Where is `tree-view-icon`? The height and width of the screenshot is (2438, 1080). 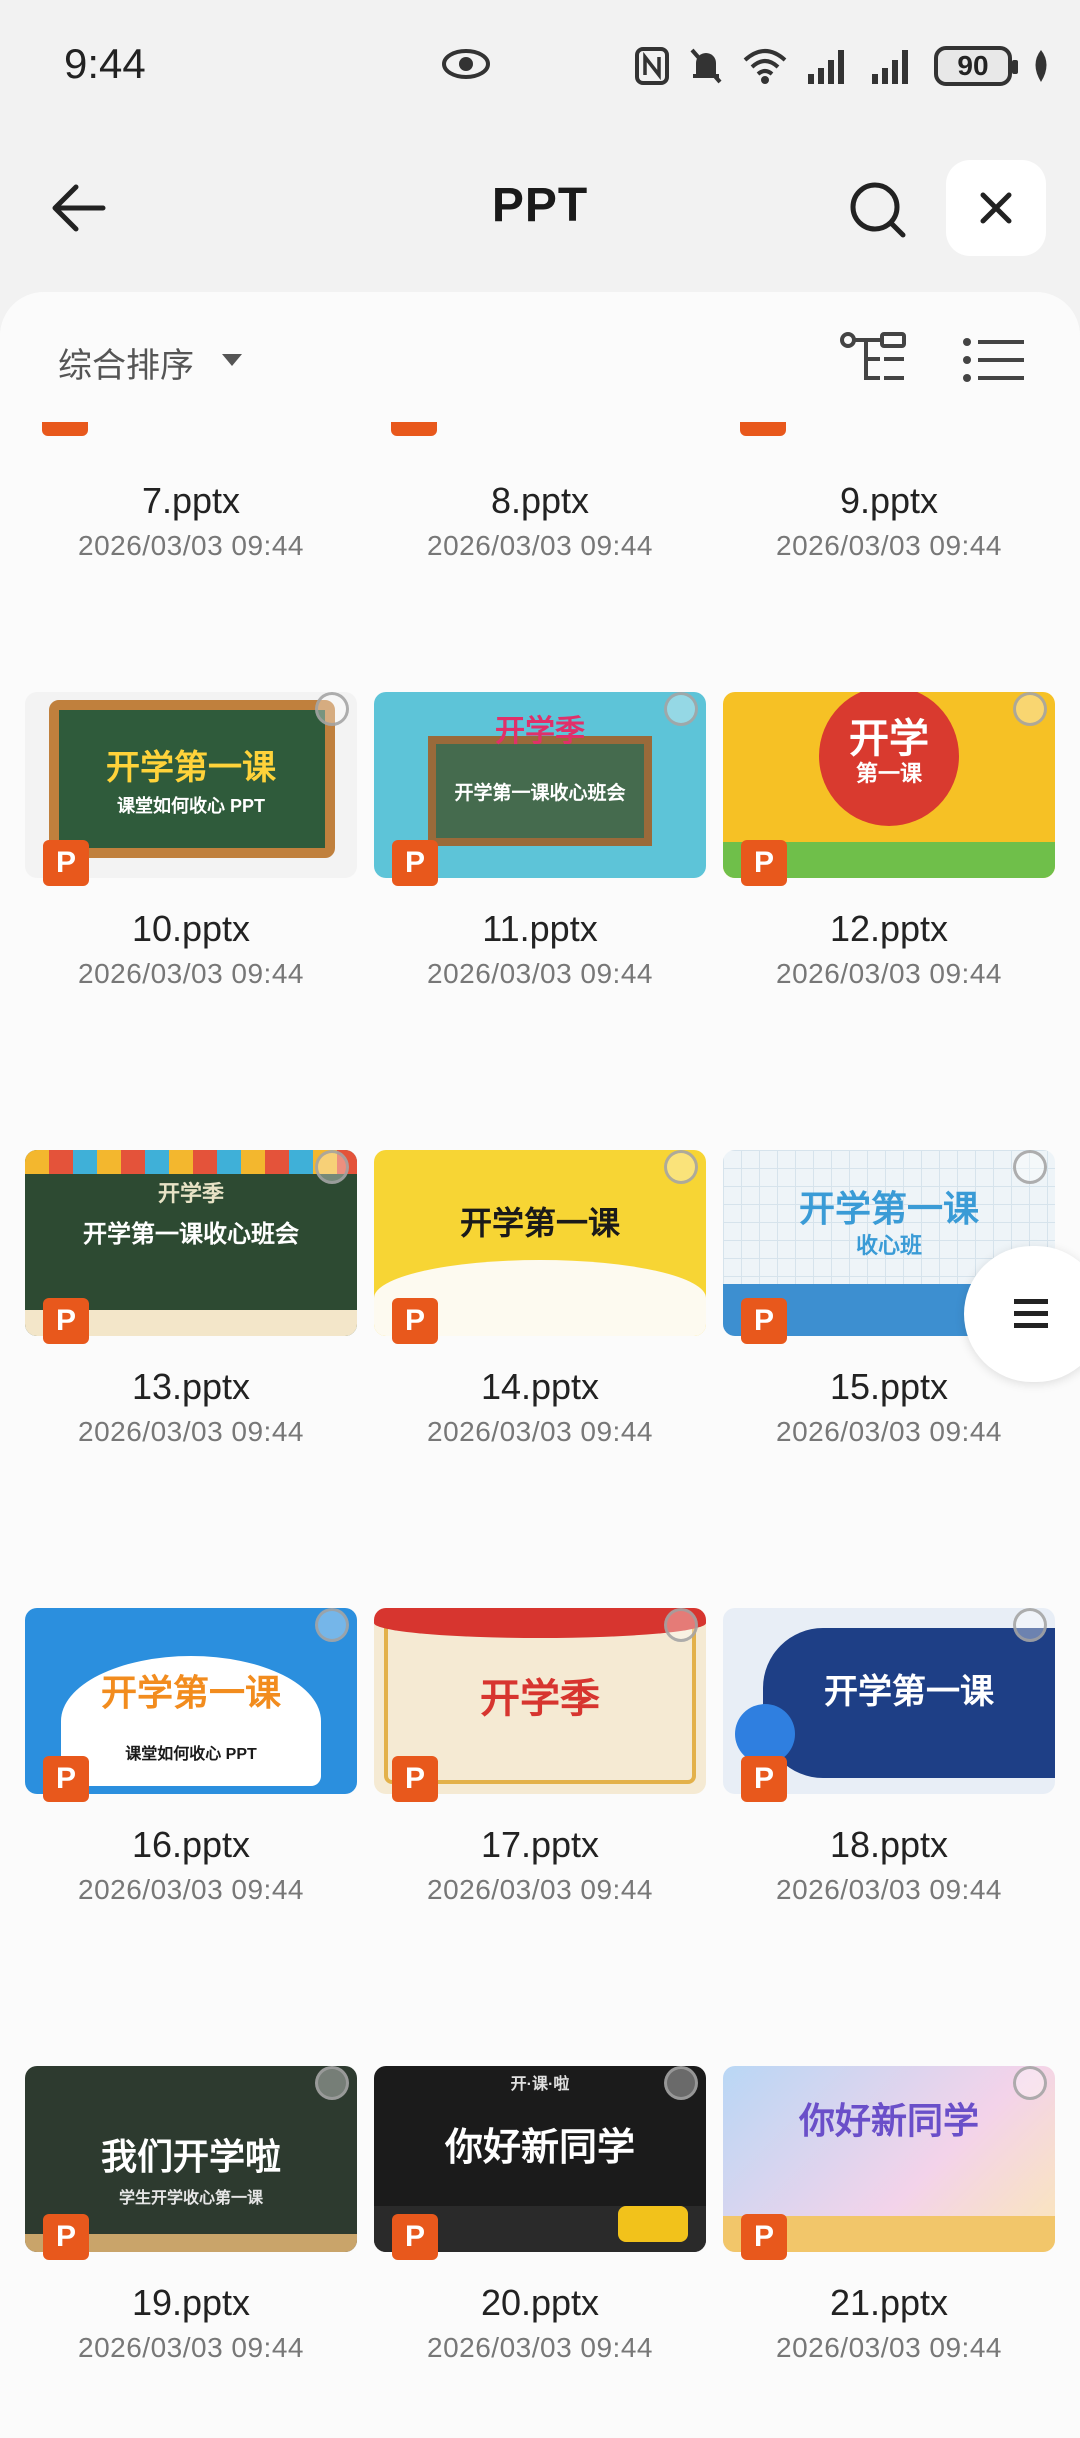 tree-view-icon is located at coordinates (875, 360).